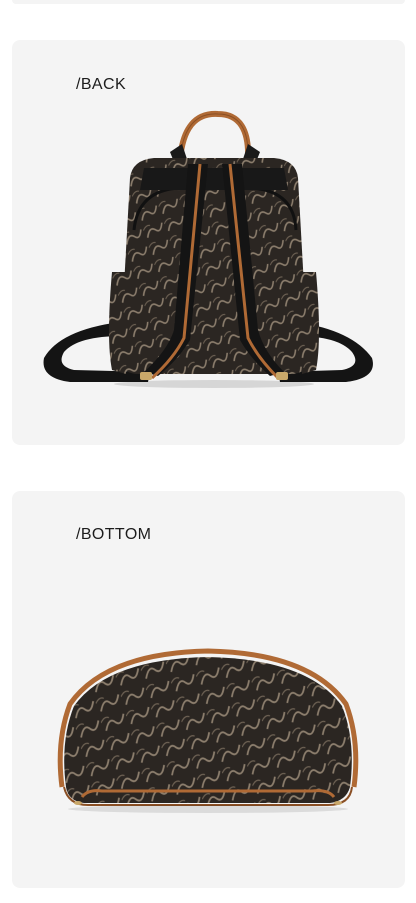 The image size is (416, 903). I want to click on backpack-bottom-image, so click(208, 730).